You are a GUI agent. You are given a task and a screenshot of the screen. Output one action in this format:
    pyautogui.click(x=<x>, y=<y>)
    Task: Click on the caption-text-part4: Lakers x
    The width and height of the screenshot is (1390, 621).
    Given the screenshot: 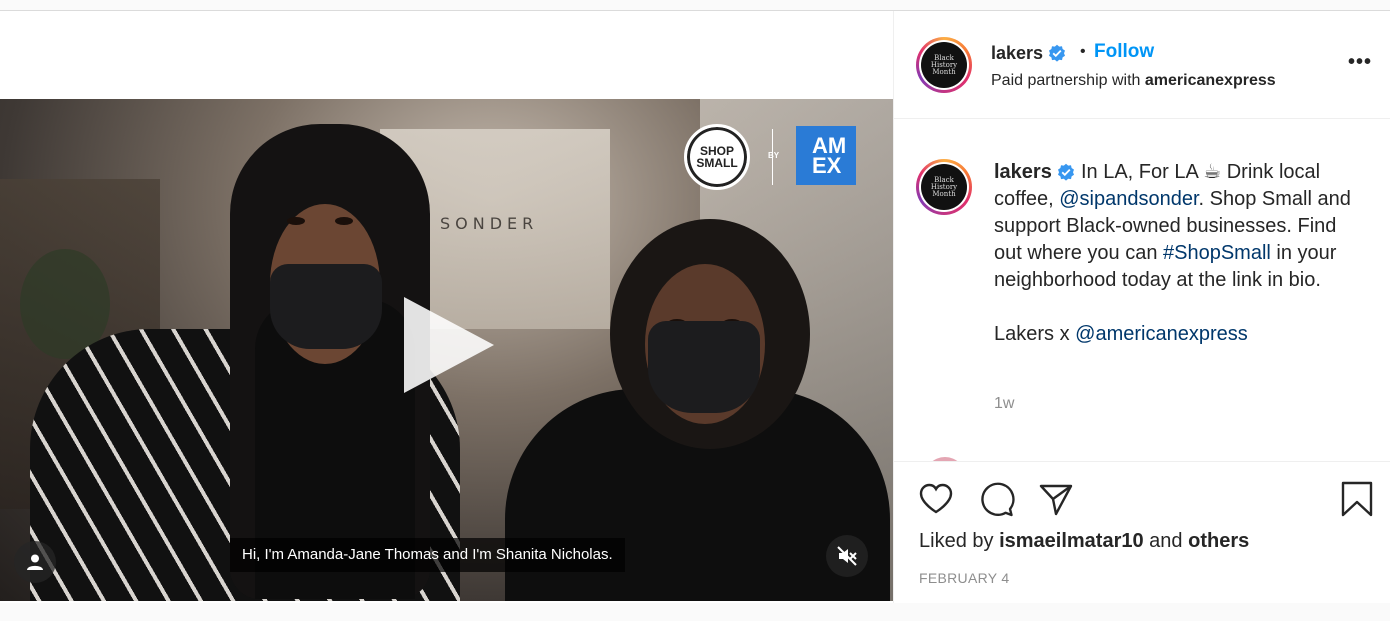 What is the action you would take?
    pyautogui.click(x=1032, y=334)
    